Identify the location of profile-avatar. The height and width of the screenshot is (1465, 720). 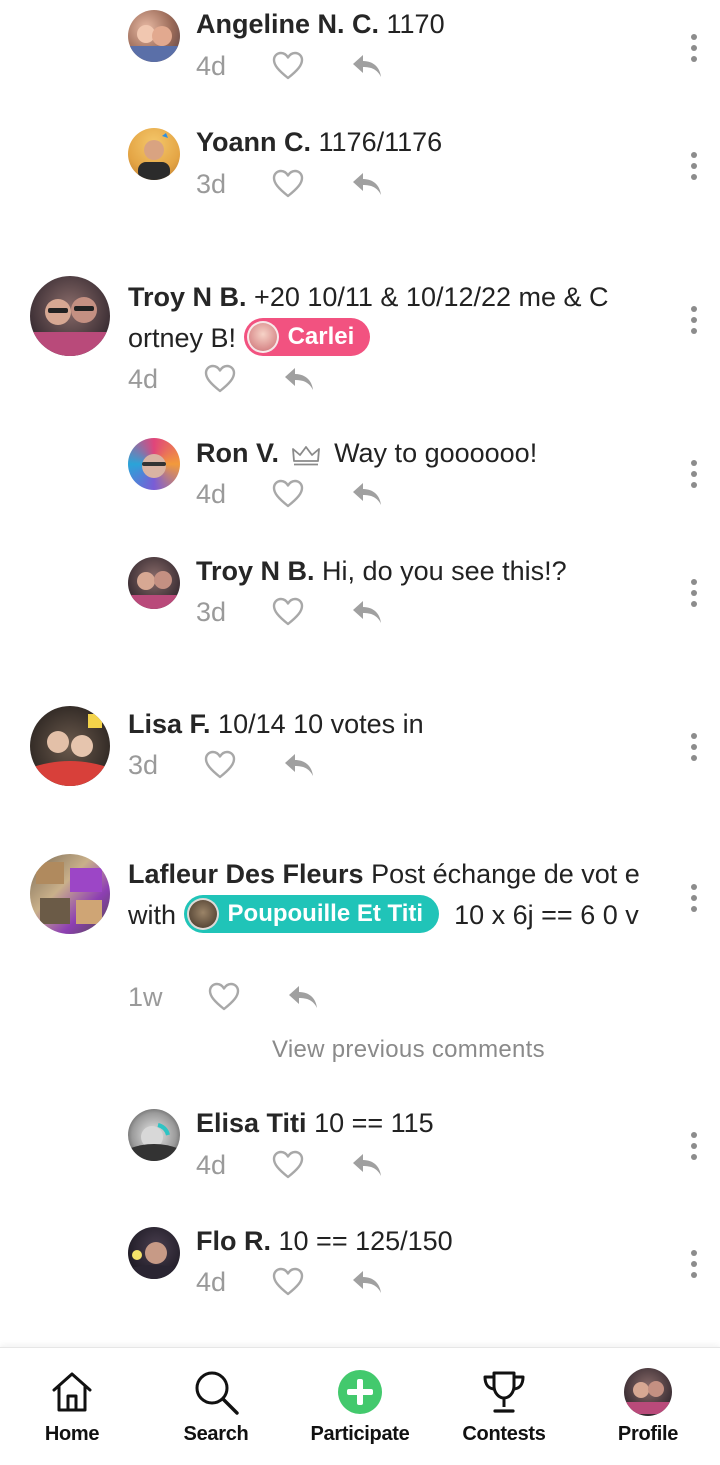
(648, 1392).